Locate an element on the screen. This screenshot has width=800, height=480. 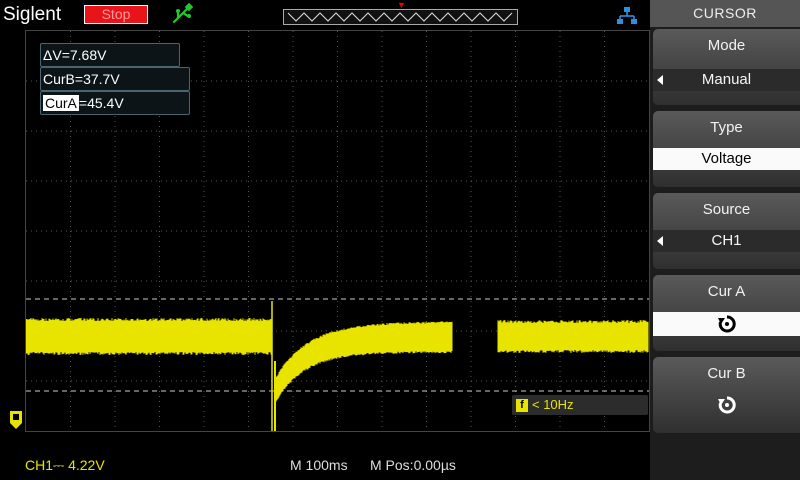
timebase-readout: M 100ms is located at coordinates (319, 465).